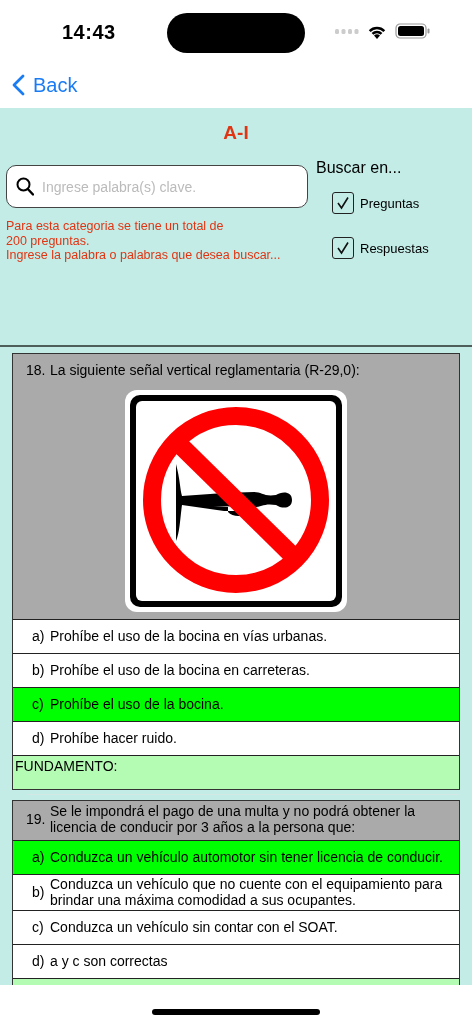 The height and width of the screenshot is (1024, 472). I want to click on answer-option: b) Conduzca un vehículo que no cuente con el equipamiento para brindar una máxima comodidad a sus ocupantes., so click(236, 892).